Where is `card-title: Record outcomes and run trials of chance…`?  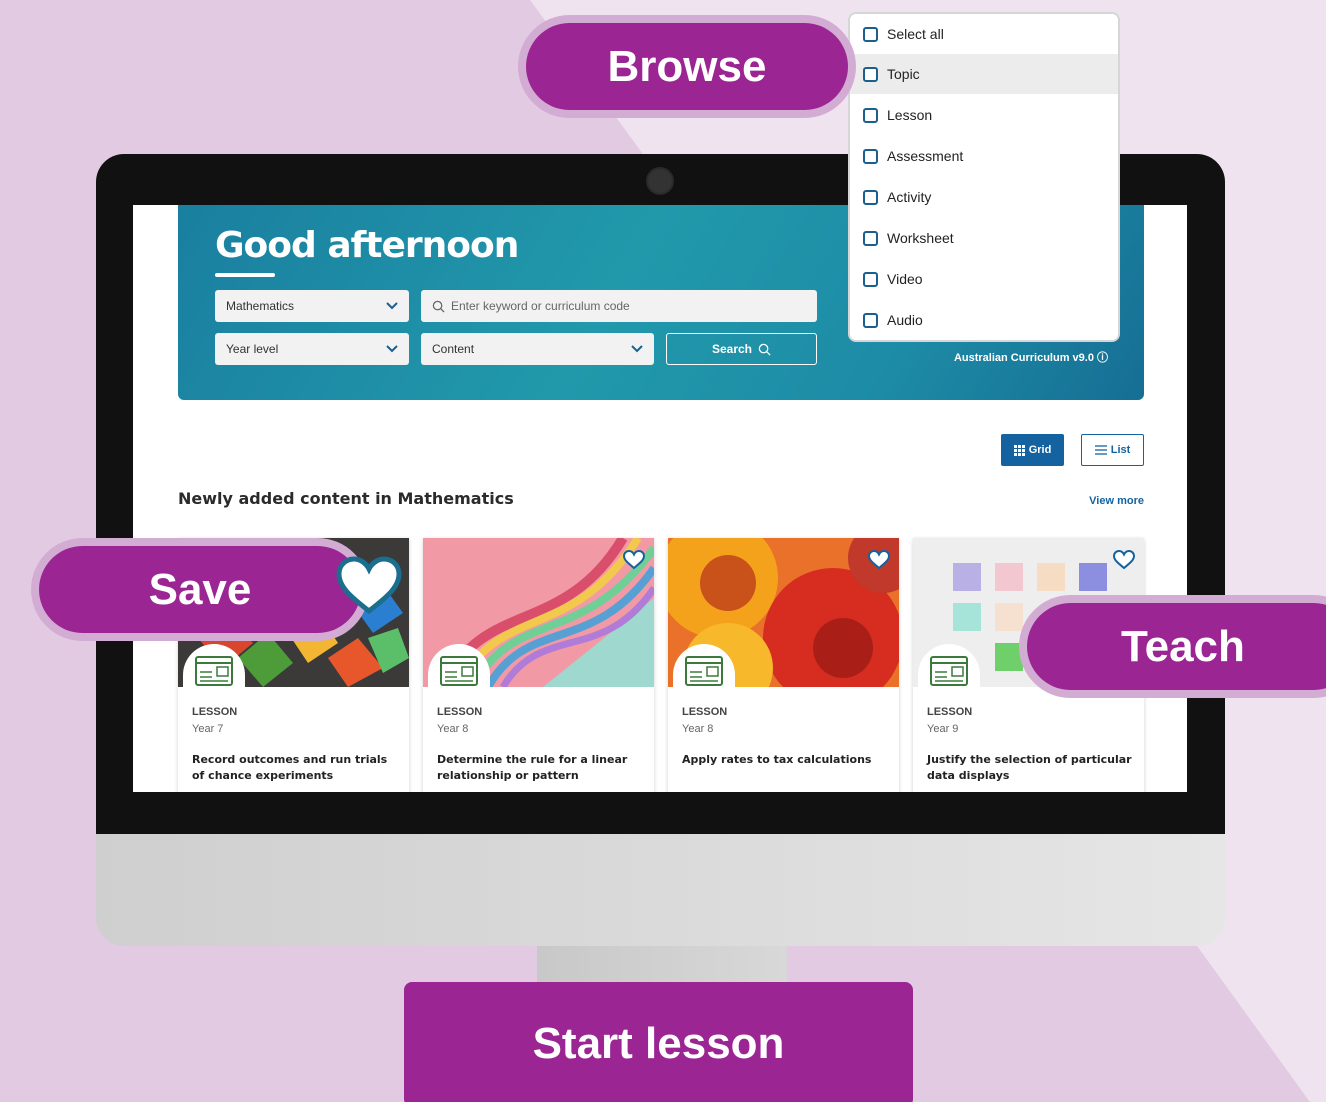
card-title: Record outcomes and run trials of chance… is located at coordinates (294, 768).